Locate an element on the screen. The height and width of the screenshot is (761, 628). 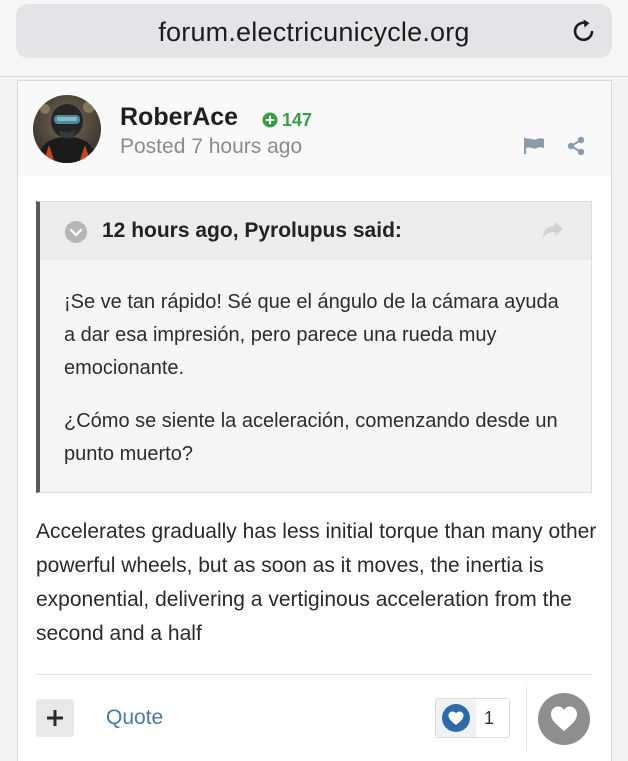
reply-arrow-icon is located at coordinates (553, 230).